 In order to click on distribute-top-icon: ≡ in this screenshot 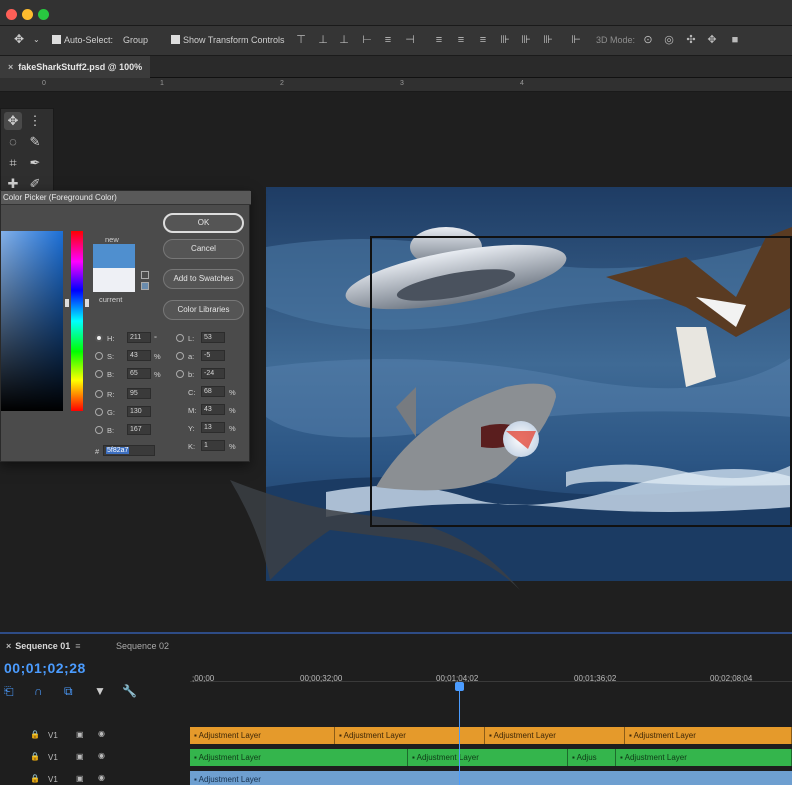, I will do `click(439, 40)`.